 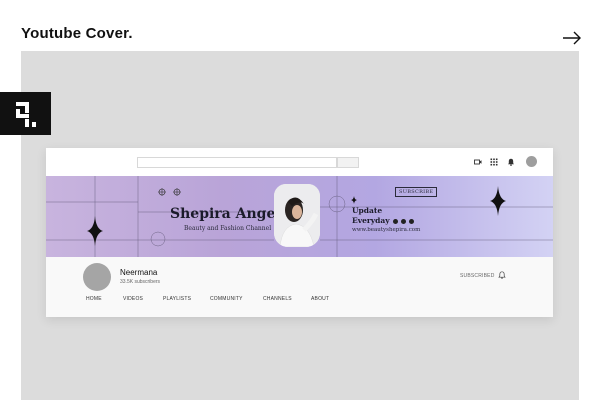 I want to click on facebook-icon, so click(x=403, y=221).